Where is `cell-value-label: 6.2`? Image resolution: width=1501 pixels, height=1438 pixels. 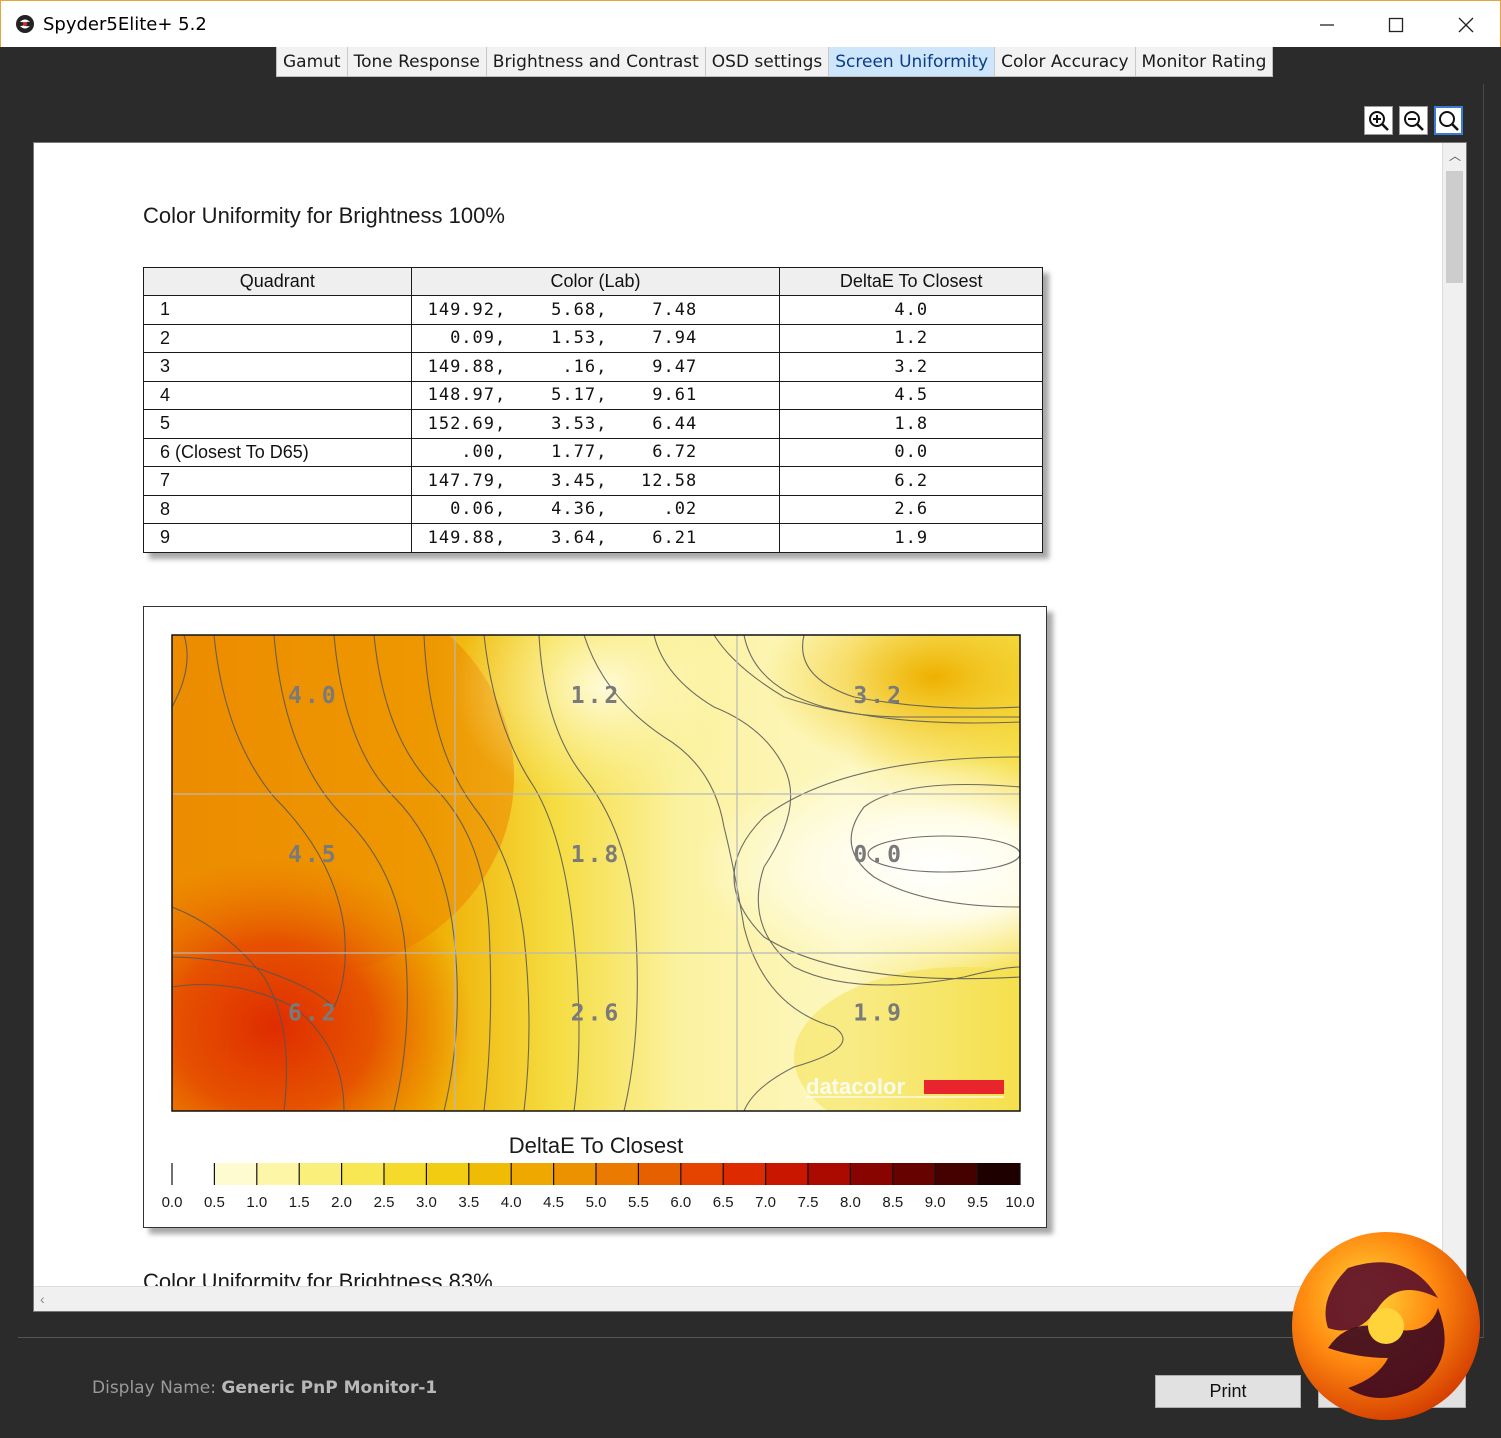 cell-value-label: 6.2 is located at coordinates (313, 1014).